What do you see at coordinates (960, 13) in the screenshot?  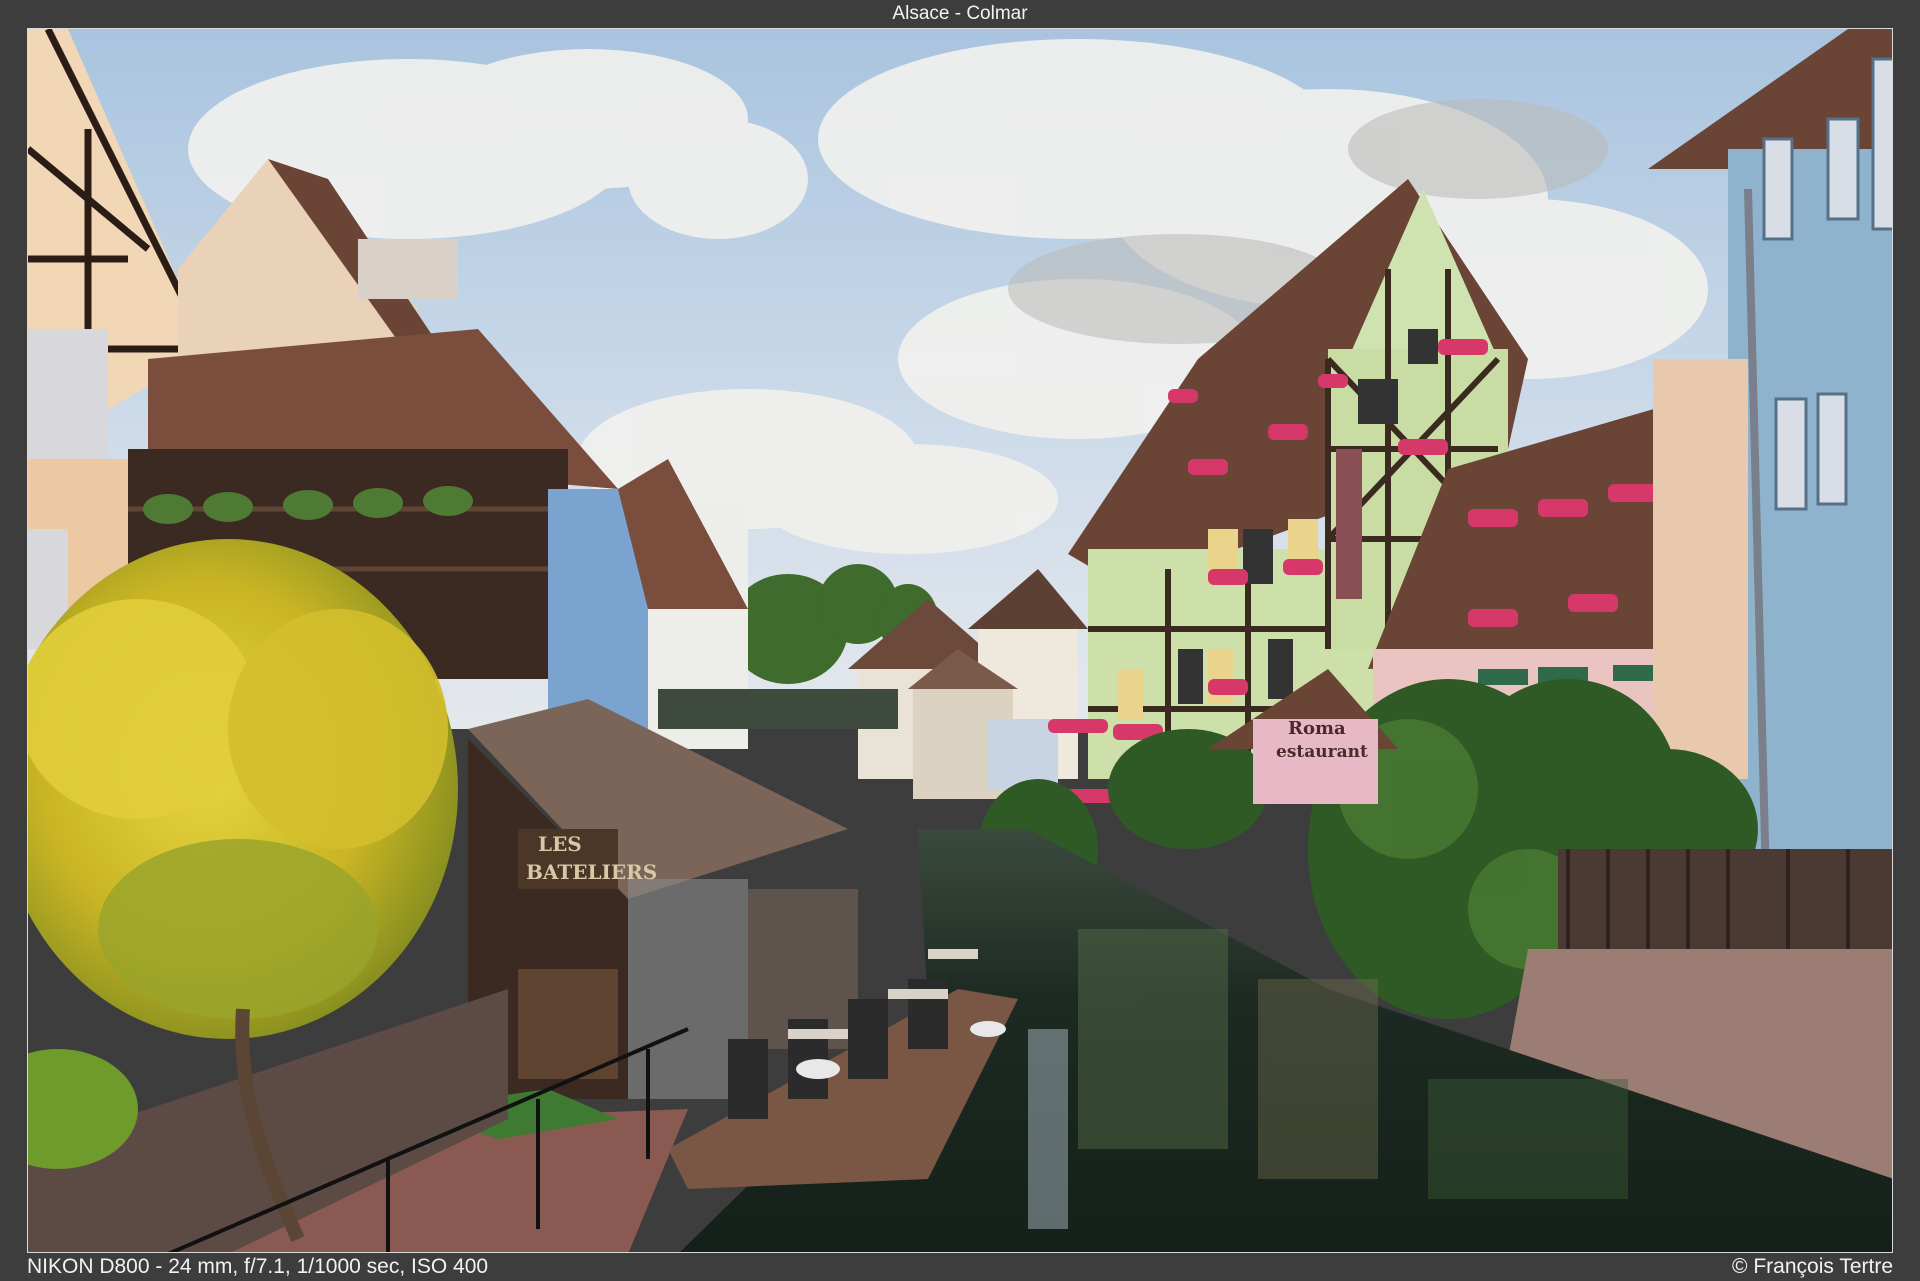 I see `photo-title: Alsace - Colmar` at bounding box center [960, 13].